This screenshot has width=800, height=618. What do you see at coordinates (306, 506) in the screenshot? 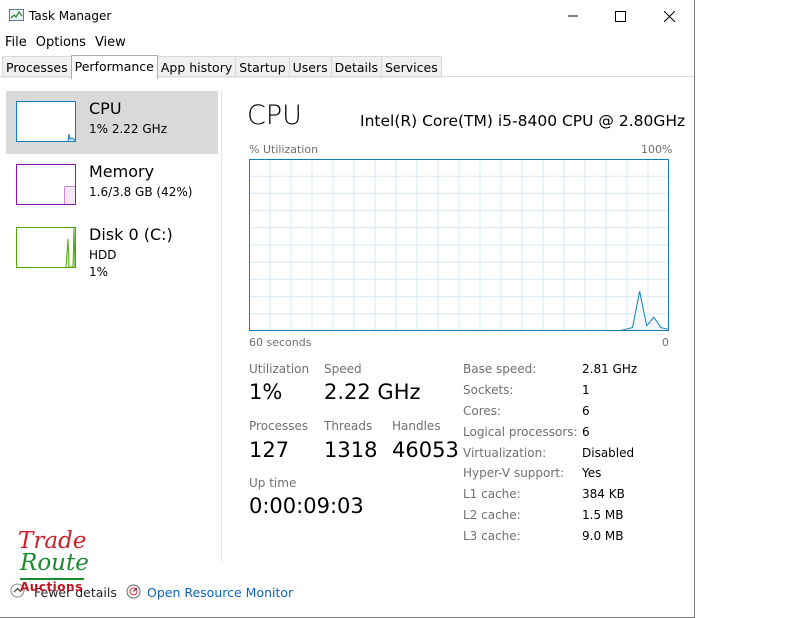
I see `uptime-value: 0:00:09:03` at bounding box center [306, 506].